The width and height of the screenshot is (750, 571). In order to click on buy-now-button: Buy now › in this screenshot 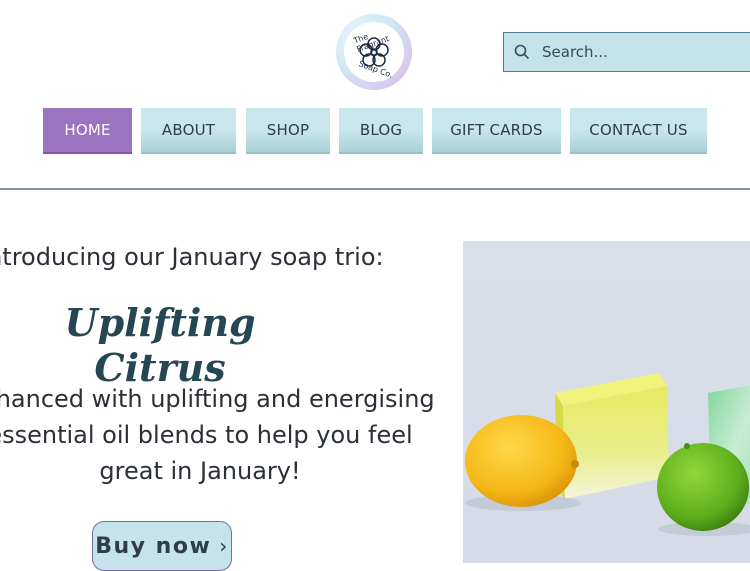, I will do `click(162, 546)`.